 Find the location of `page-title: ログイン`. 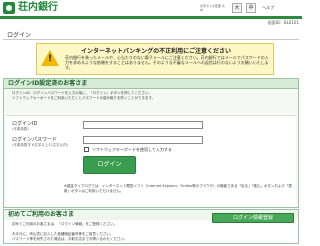

page-title: ログイン is located at coordinates (19, 35).